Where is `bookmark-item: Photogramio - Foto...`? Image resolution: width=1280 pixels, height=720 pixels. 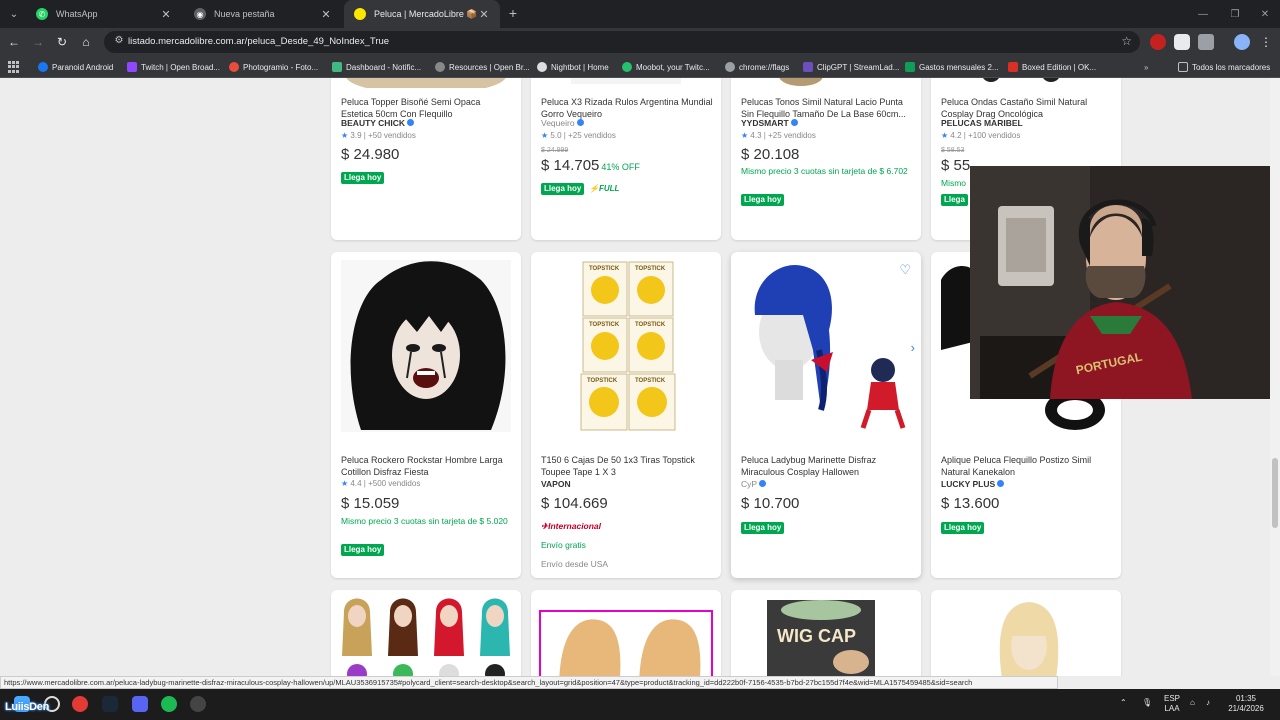
bookmark-item: Photogramio - Foto... is located at coordinates (273, 67).